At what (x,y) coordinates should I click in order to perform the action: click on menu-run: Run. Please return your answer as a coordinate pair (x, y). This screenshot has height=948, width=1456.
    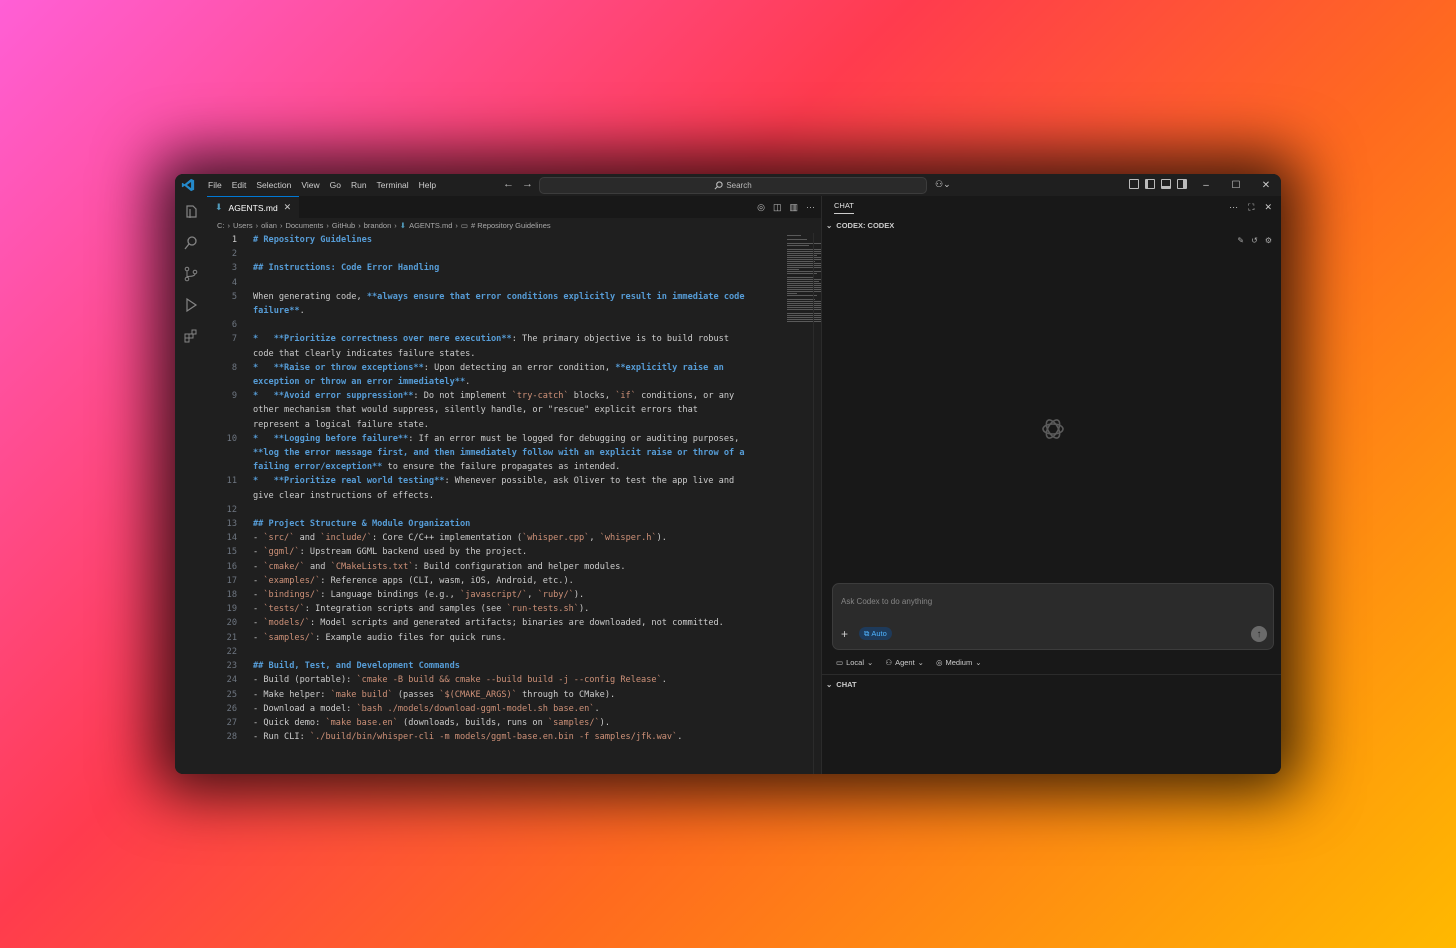
    Looking at the image, I should click on (359, 185).